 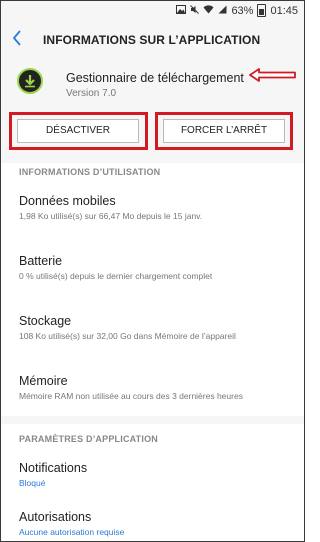 What do you see at coordinates (45, 321) in the screenshot?
I see `item-title: Stockage` at bounding box center [45, 321].